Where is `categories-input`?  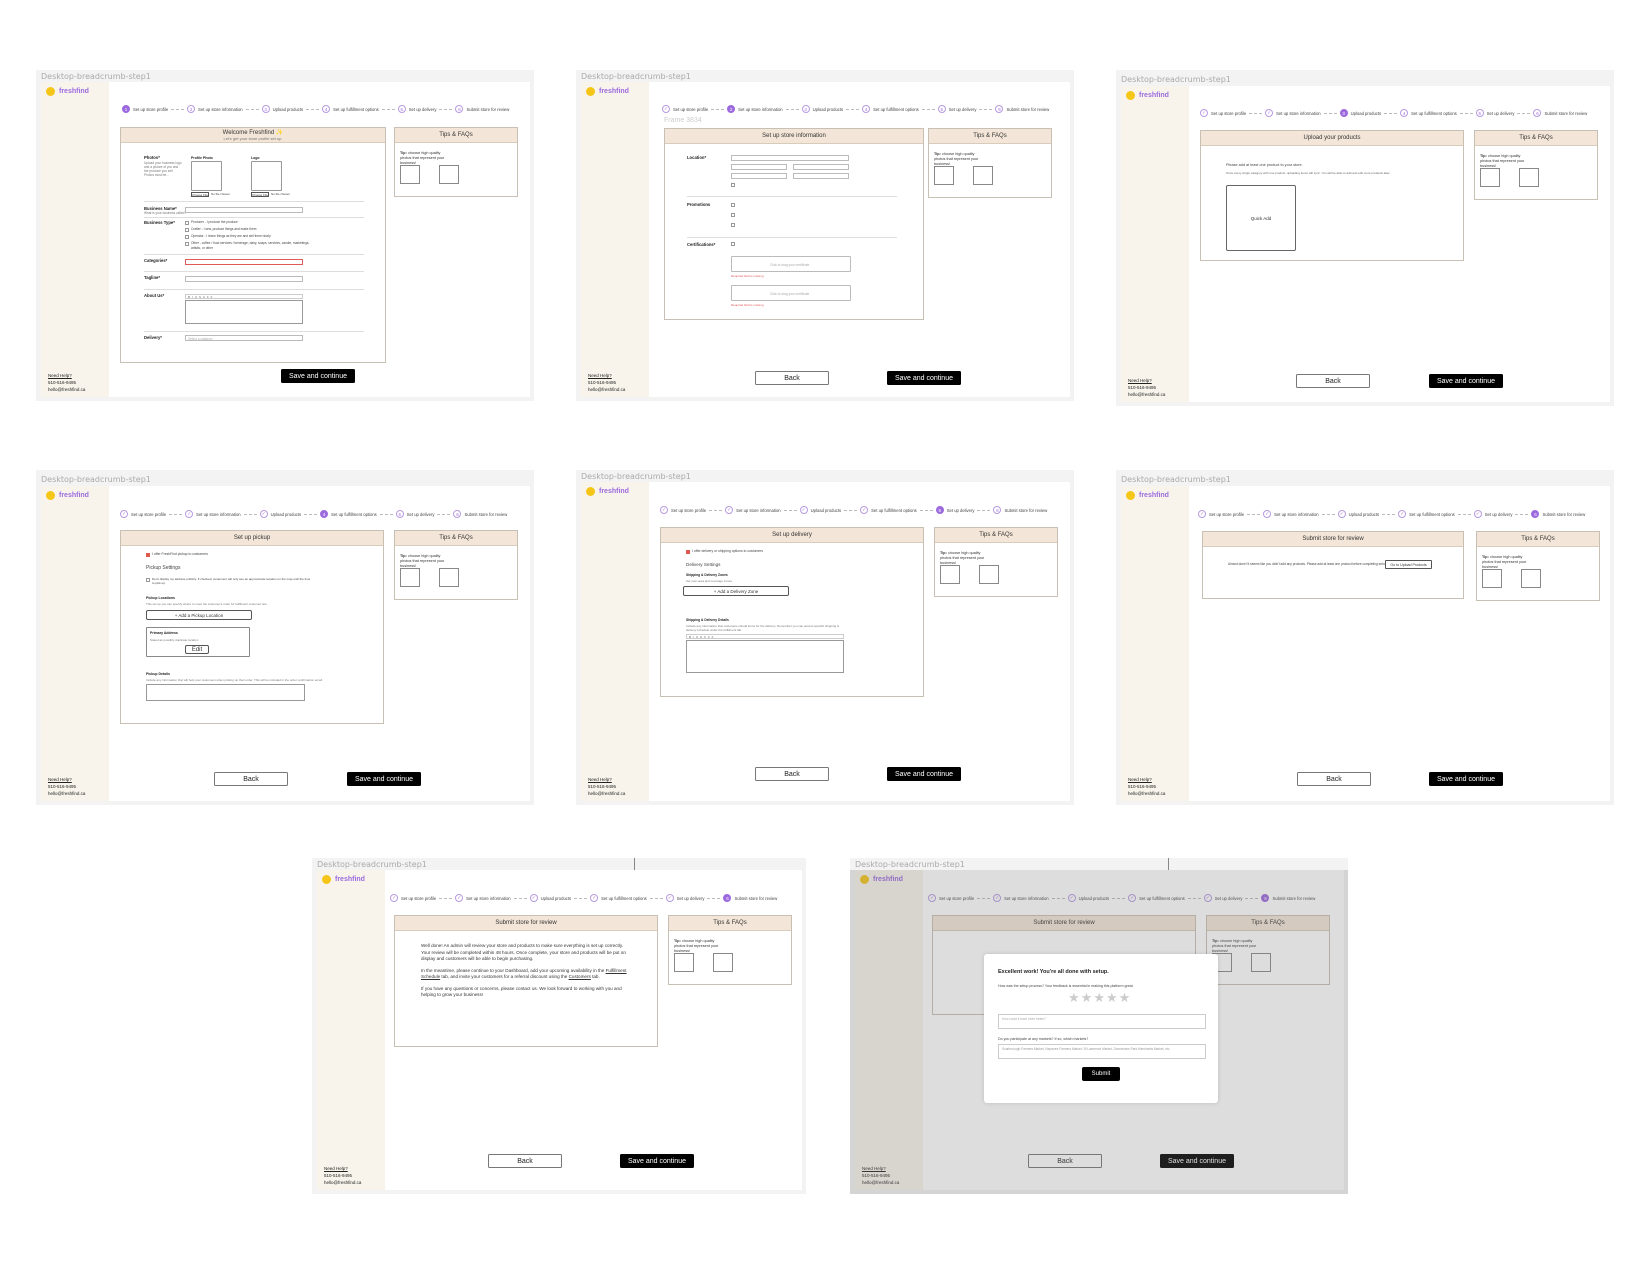
categories-input is located at coordinates (244, 262).